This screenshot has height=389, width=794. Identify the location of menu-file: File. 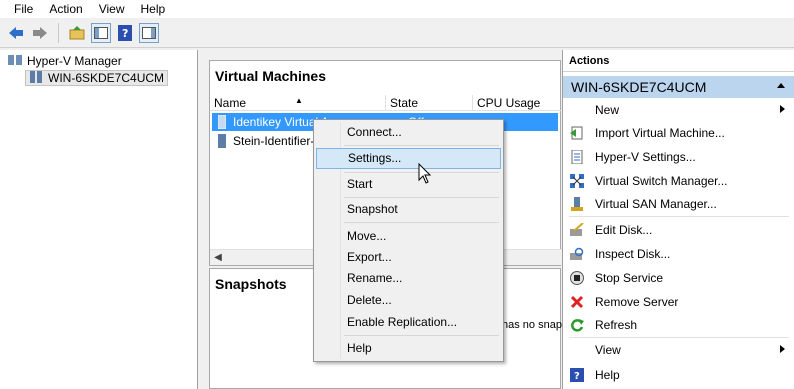
(23, 9).